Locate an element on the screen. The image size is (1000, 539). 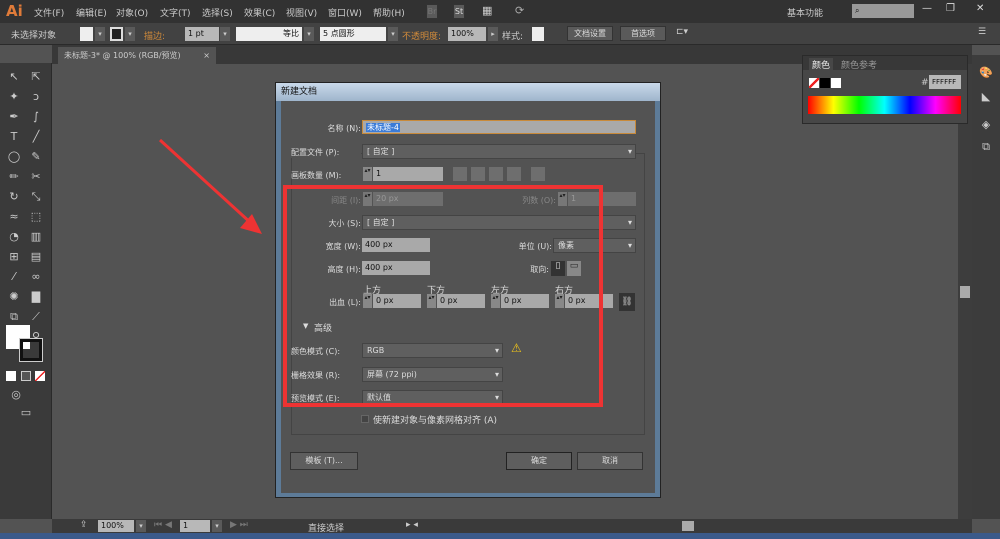
close-tab-icon: × is located at coordinates (206, 55).